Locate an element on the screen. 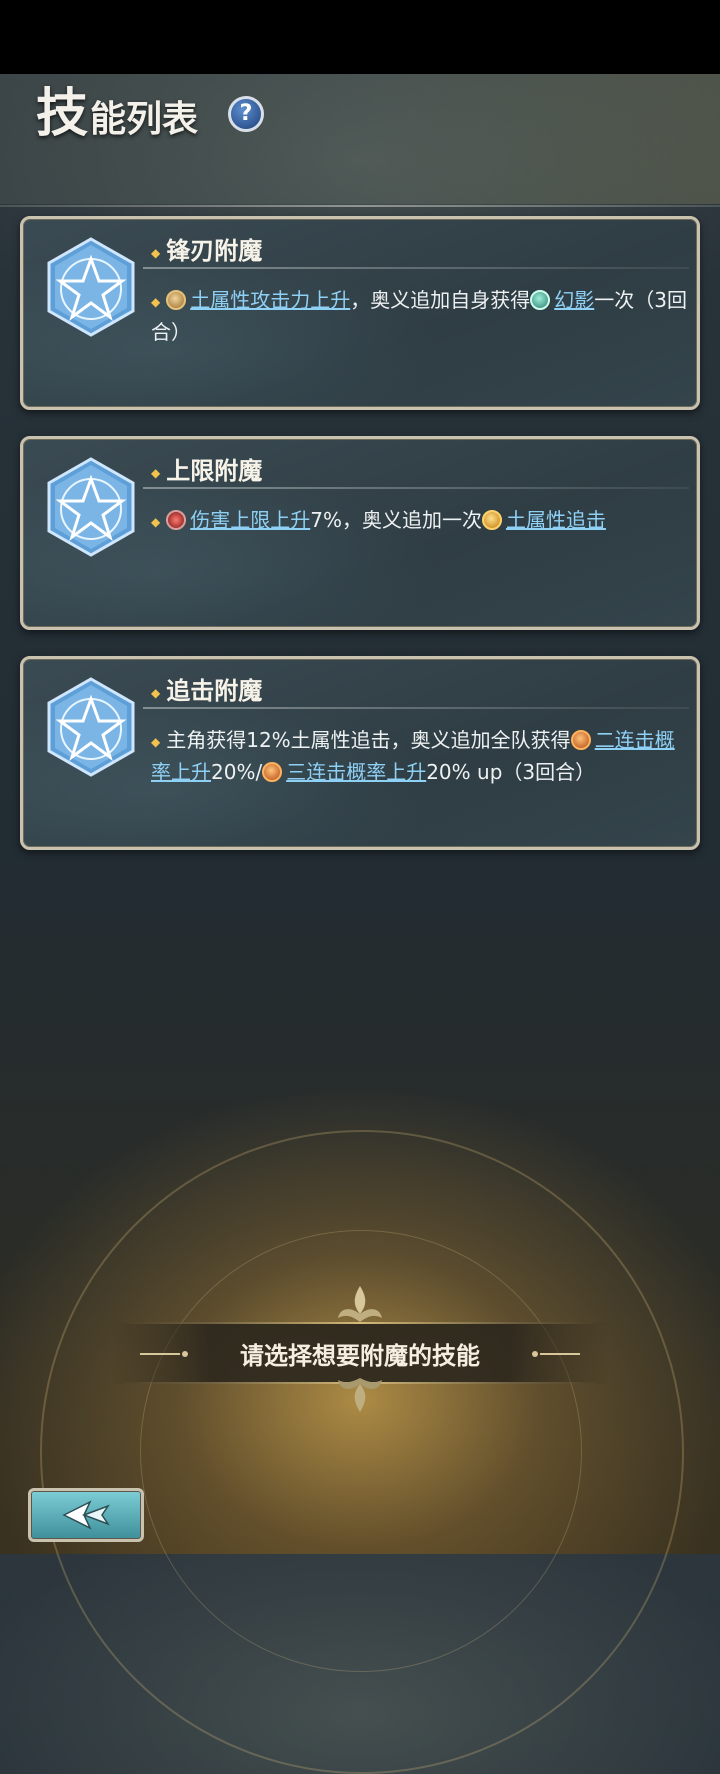  help-button: ? is located at coordinates (246, 114).